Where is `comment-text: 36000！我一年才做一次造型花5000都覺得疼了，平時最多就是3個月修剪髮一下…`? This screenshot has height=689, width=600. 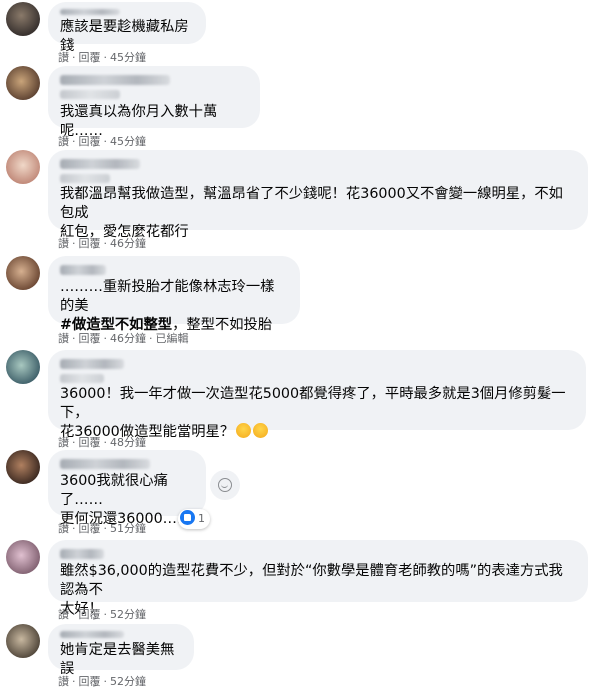
comment-text: 36000！我一年才做一次造型花5000都覺得疼了，平時最多就是3個月修剪髮一下… is located at coordinates (313, 403).